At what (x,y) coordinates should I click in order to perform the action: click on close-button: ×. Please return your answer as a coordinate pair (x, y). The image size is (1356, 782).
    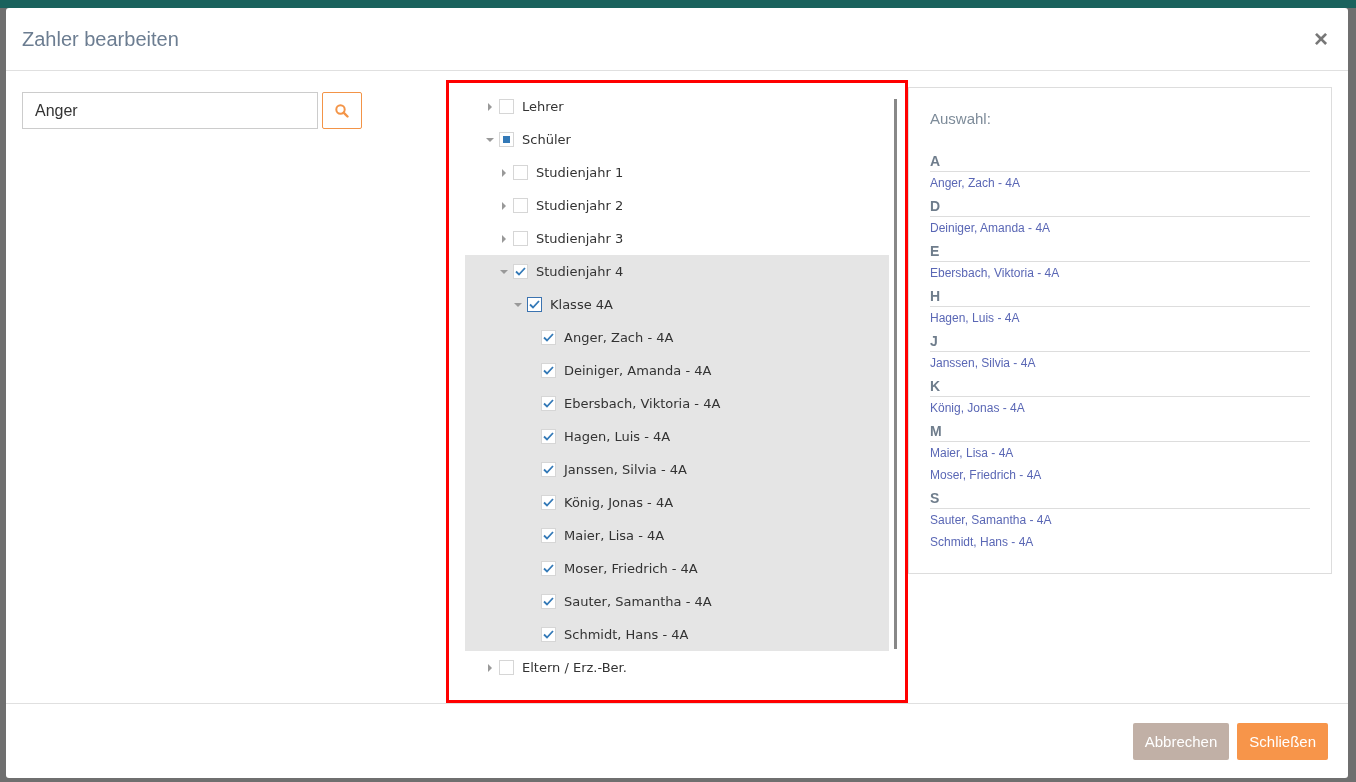
    Looking at the image, I should click on (1321, 39).